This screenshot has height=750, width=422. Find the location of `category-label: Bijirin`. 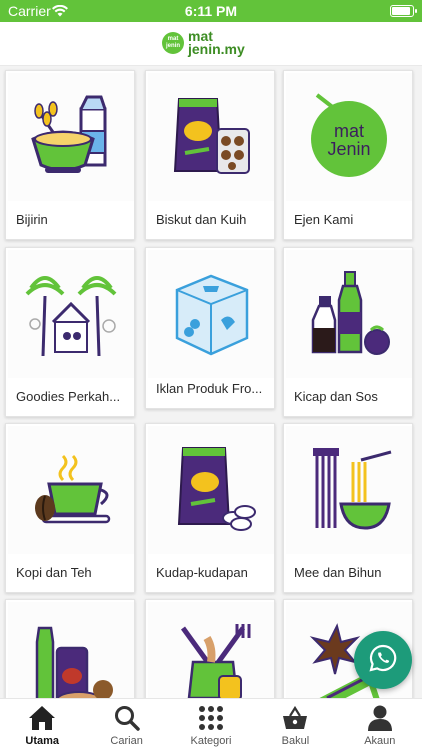

category-label: Bijirin is located at coordinates (32, 219).